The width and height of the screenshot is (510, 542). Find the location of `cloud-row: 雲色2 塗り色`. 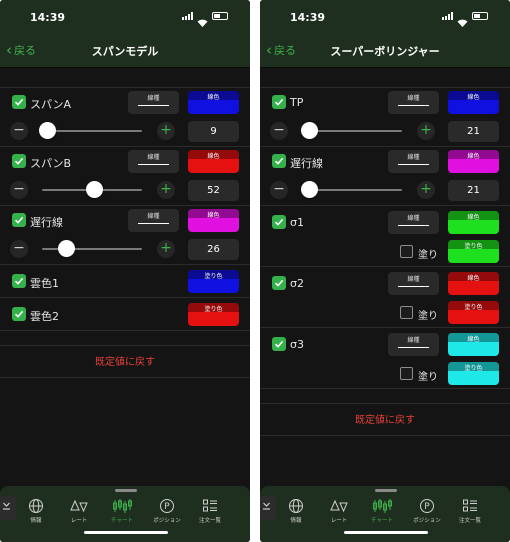

cloud-row: 雲色2 塗り色 is located at coordinates (125, 314).